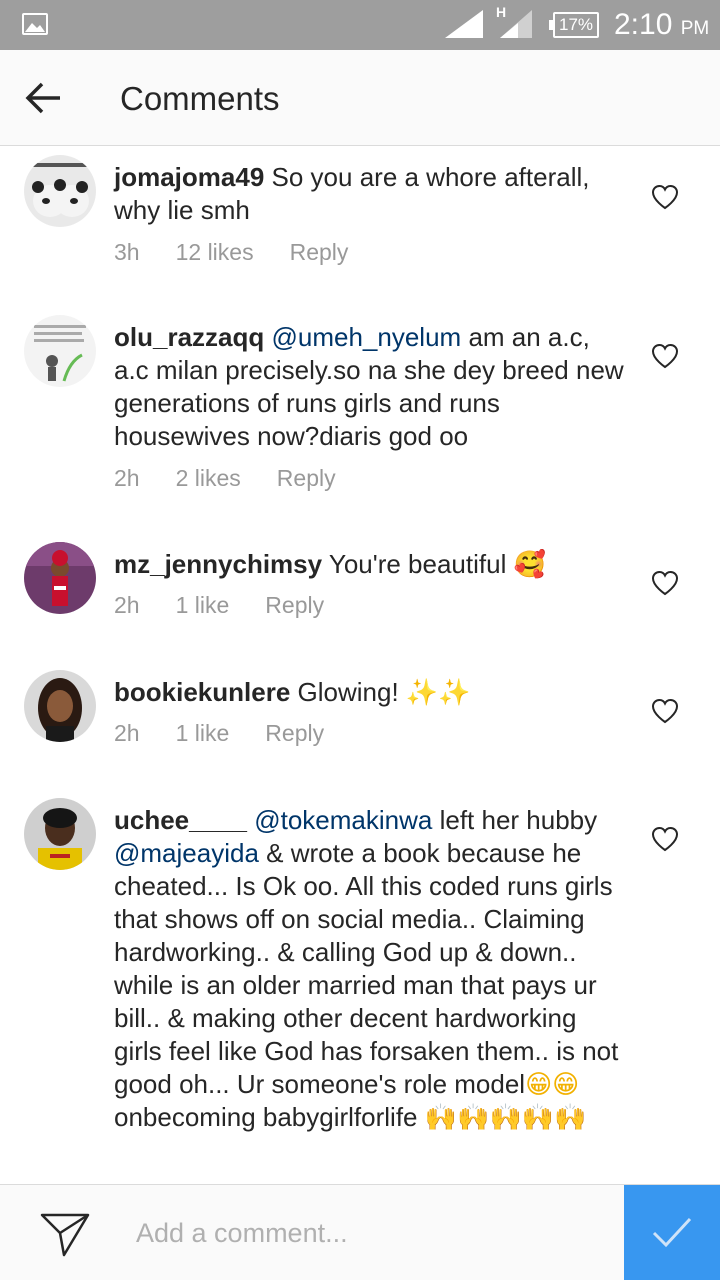 The width and height of the screenshot is (720, 1280). What do you see at coordinates (200, 98) in the screenshot?
I see `page-title: Comments` at bounding box center [200, 98].